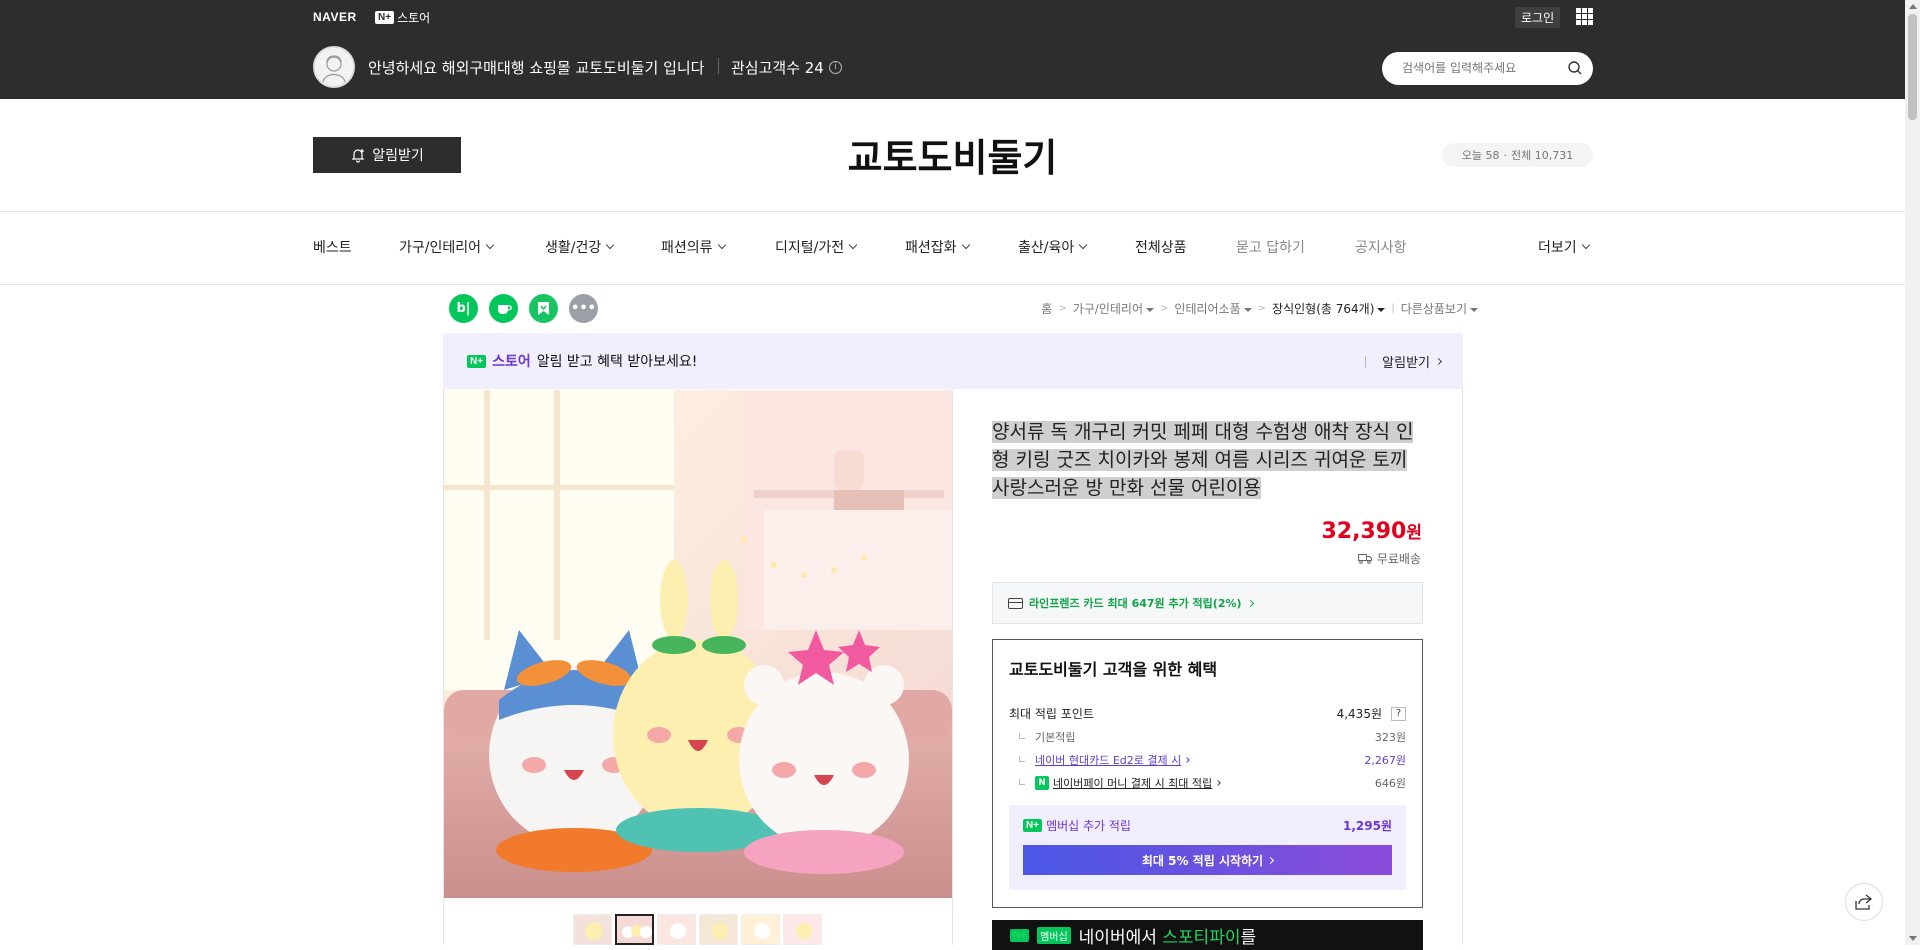 This screenshot has width=1920, height=950. I want to click on benefit-title: 교토도비둘기 고객을 위한 혜택, so click(1113, 669).